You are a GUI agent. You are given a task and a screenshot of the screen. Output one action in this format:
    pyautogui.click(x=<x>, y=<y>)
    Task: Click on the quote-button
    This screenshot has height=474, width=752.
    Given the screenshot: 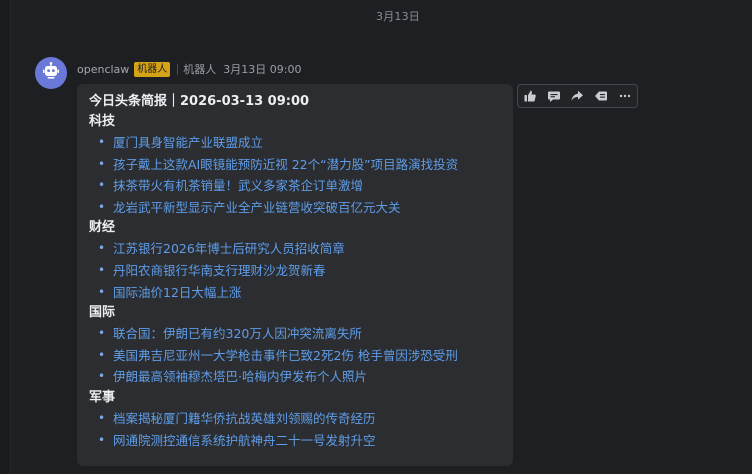 What is the action you would take?
    pyautogui.click(x=601, y=96)
    